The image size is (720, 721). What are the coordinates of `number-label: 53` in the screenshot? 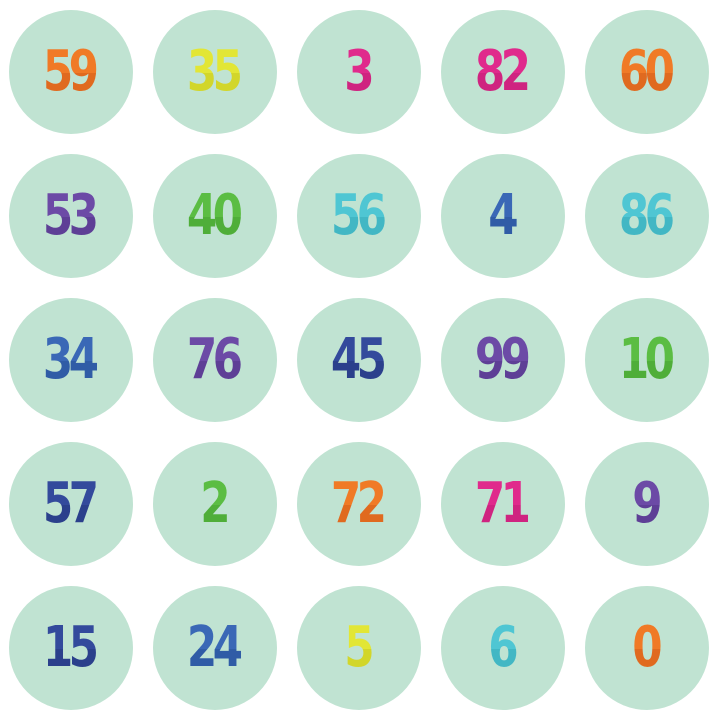 It's located at (71, 216).